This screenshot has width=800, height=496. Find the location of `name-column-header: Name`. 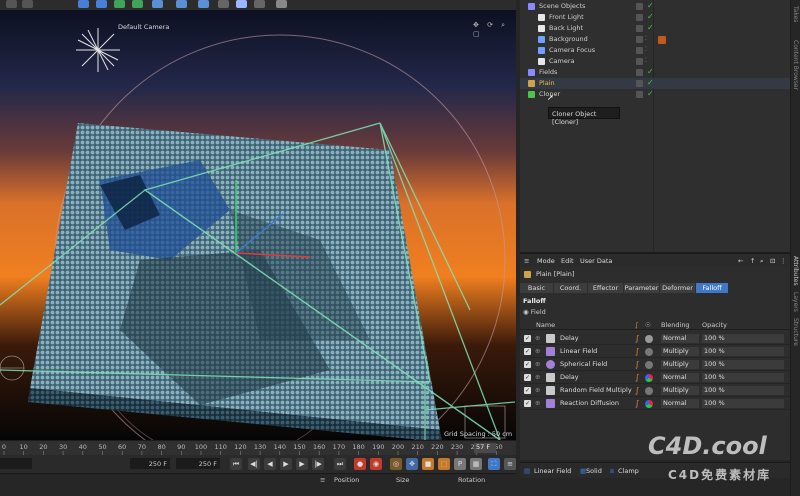

name-column-header: Name is located at coordinates (545, 325).